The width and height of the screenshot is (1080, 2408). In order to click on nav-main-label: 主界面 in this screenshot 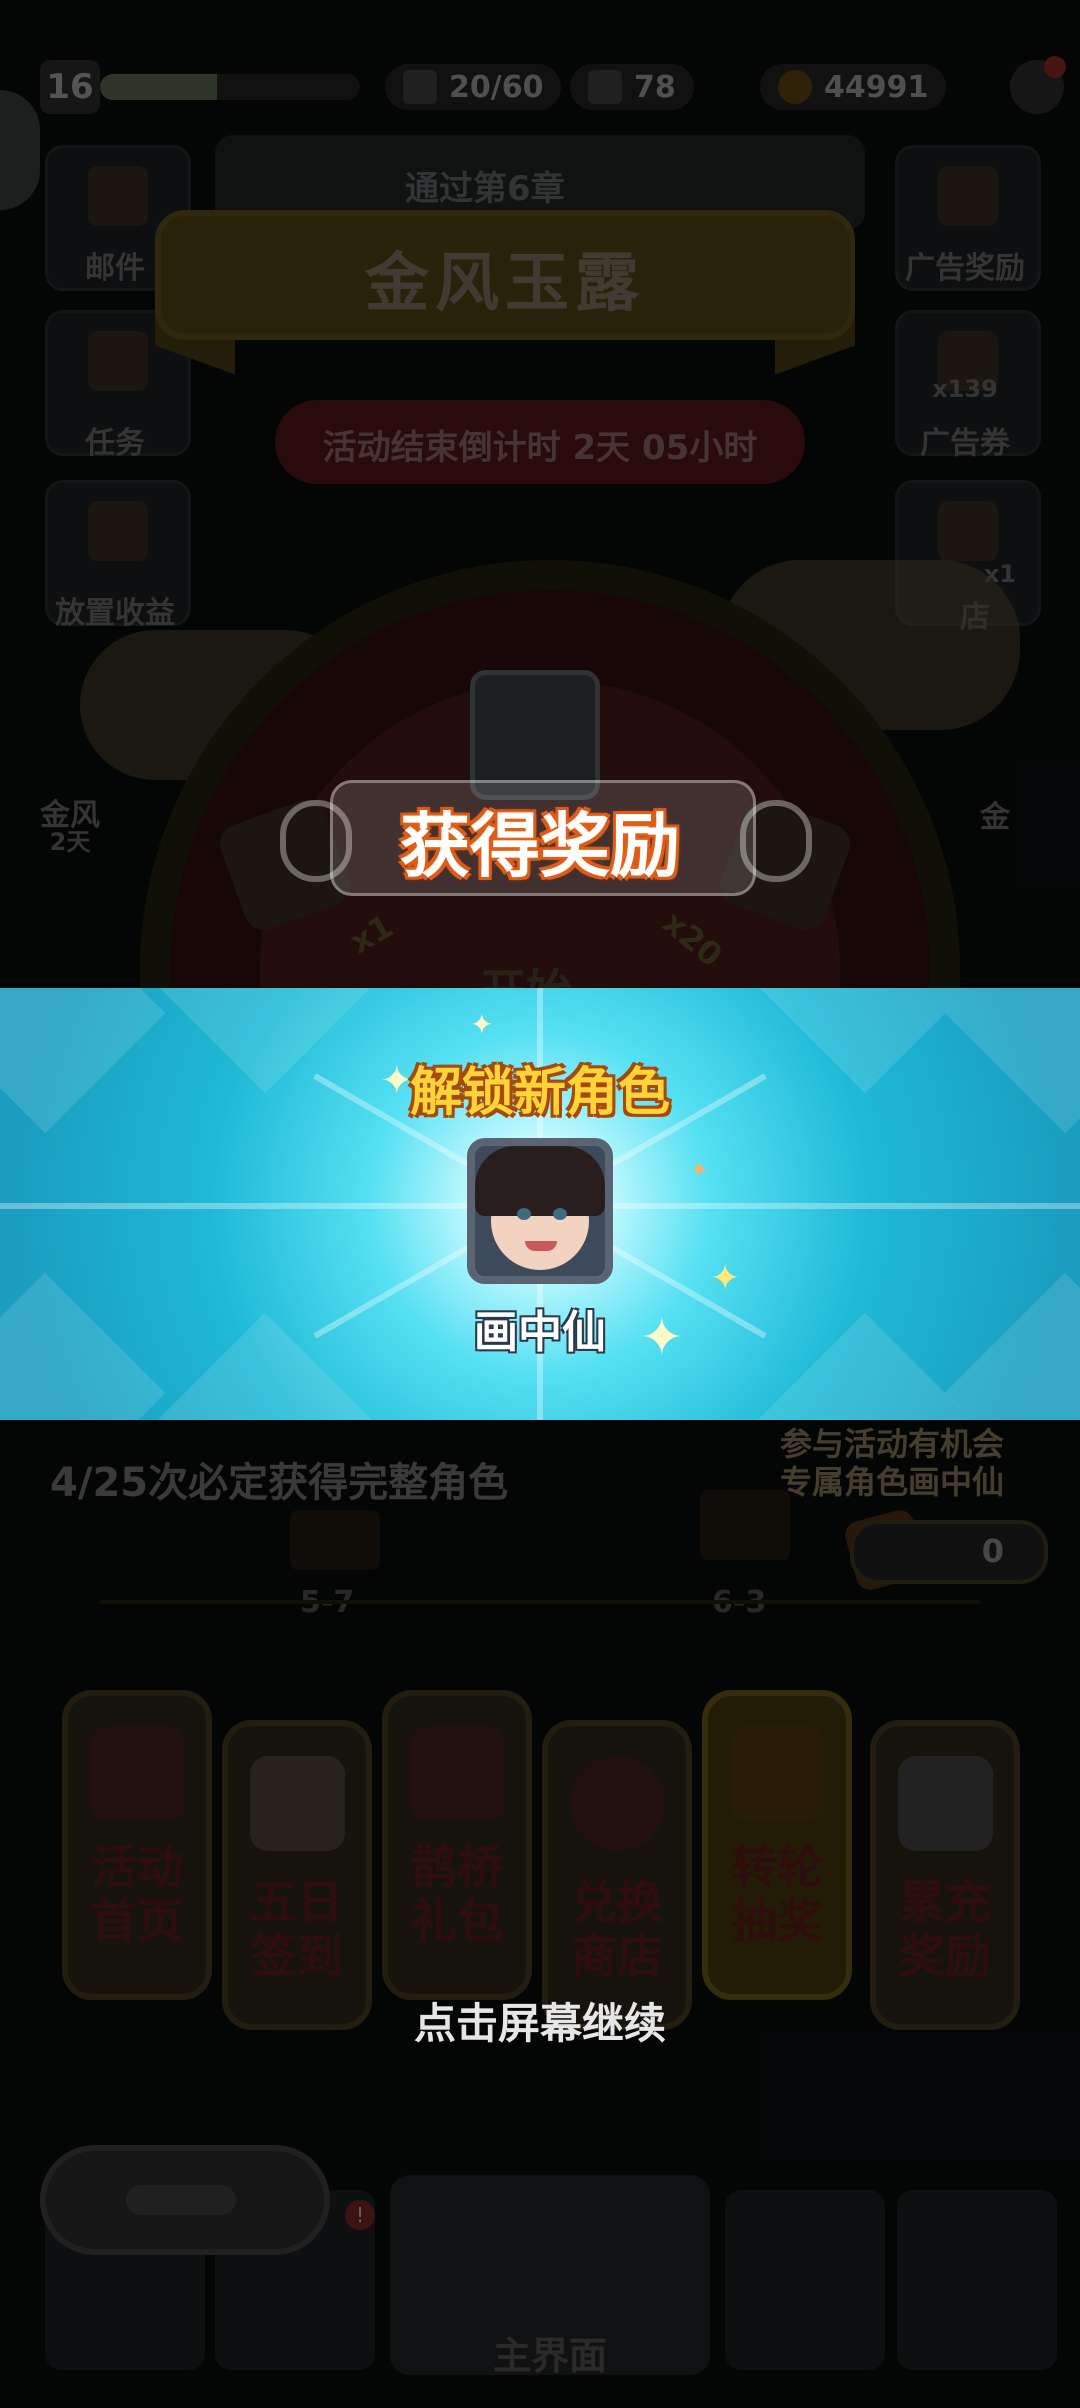, I will do `click(549, 2356)`.